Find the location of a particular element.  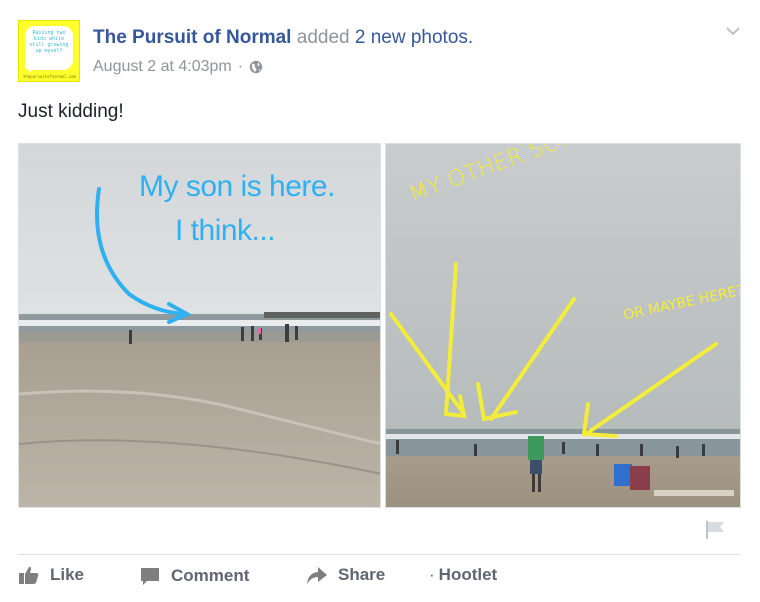

avatar-site-text: thepursuitofnormal.com is located at coordinates (49, 76).